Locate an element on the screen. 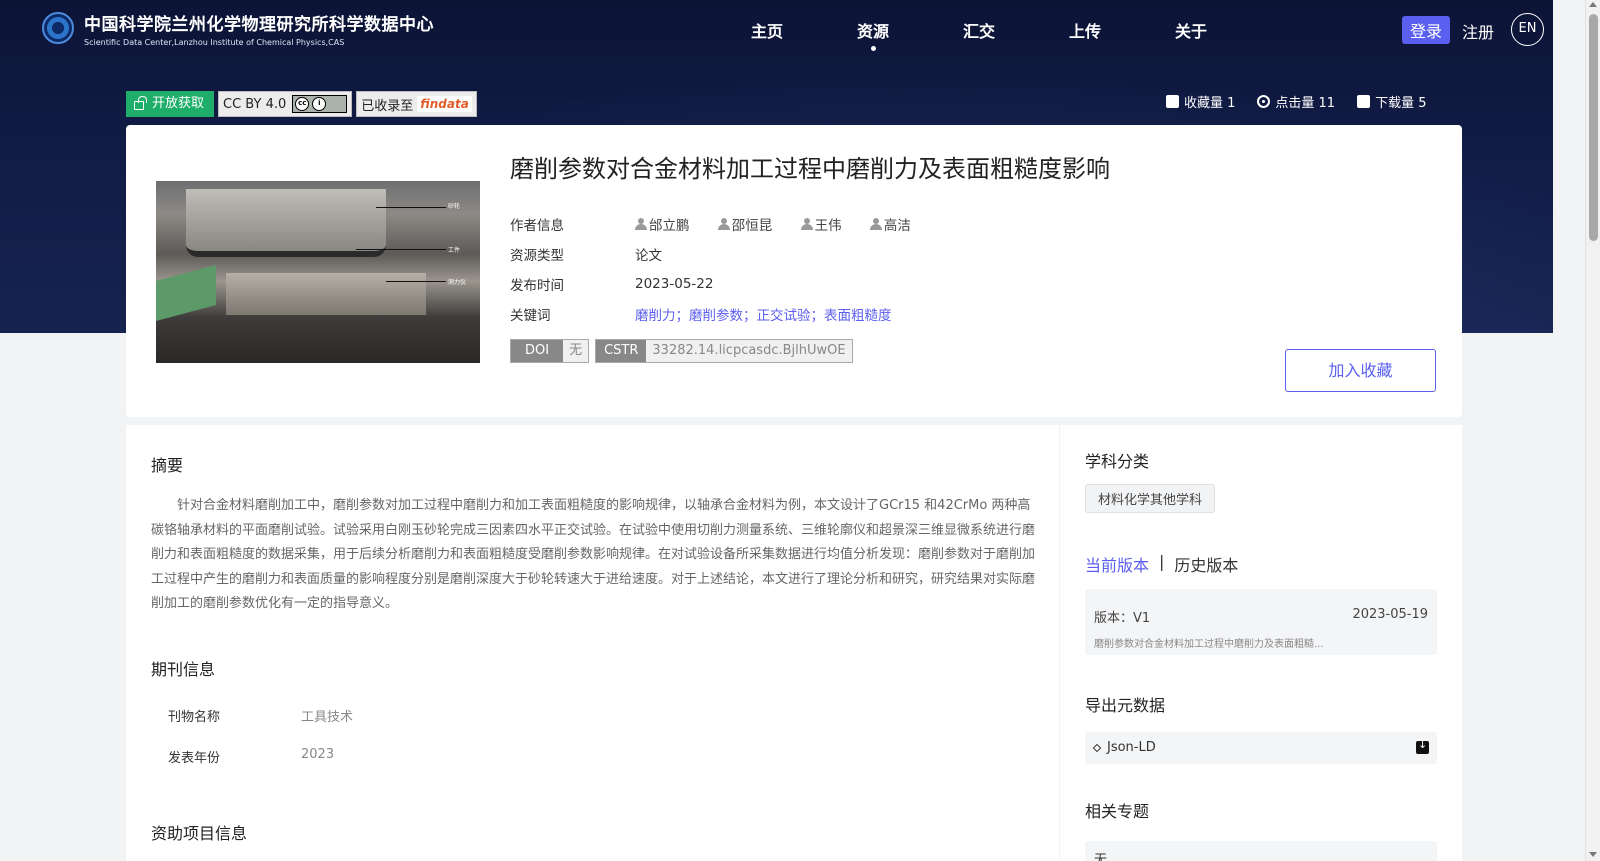 This screenshot has width=1600, height=861. export-format-select: Json-LD is located at coordinates (1261, 748).